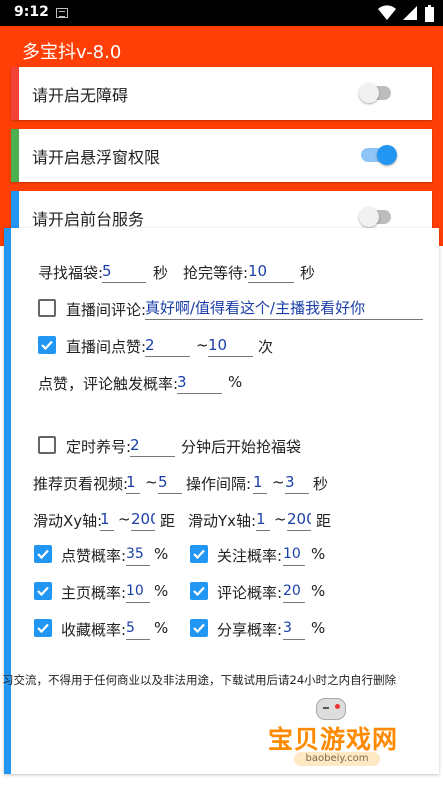  Describe the element at coordinates (94, 593) in the screenshot. I see `home-prob-label: 主页概率:` at that location.